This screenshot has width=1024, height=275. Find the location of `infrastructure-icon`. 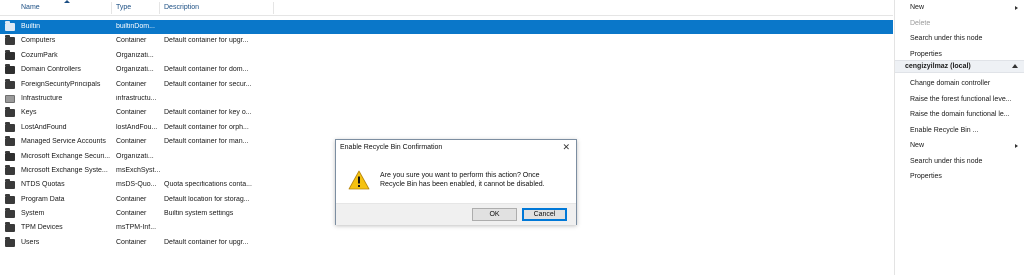

infrastructure-icon is located at coordinates (10, 98).